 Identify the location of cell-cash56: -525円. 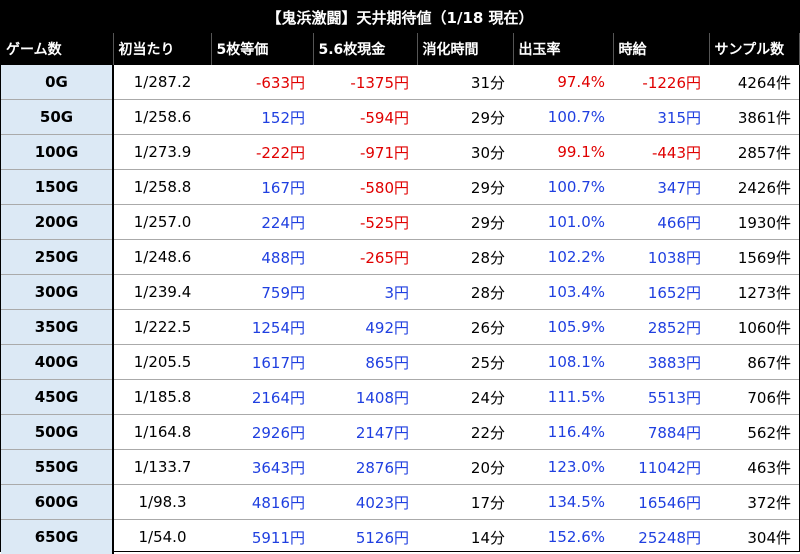
(365, 222).